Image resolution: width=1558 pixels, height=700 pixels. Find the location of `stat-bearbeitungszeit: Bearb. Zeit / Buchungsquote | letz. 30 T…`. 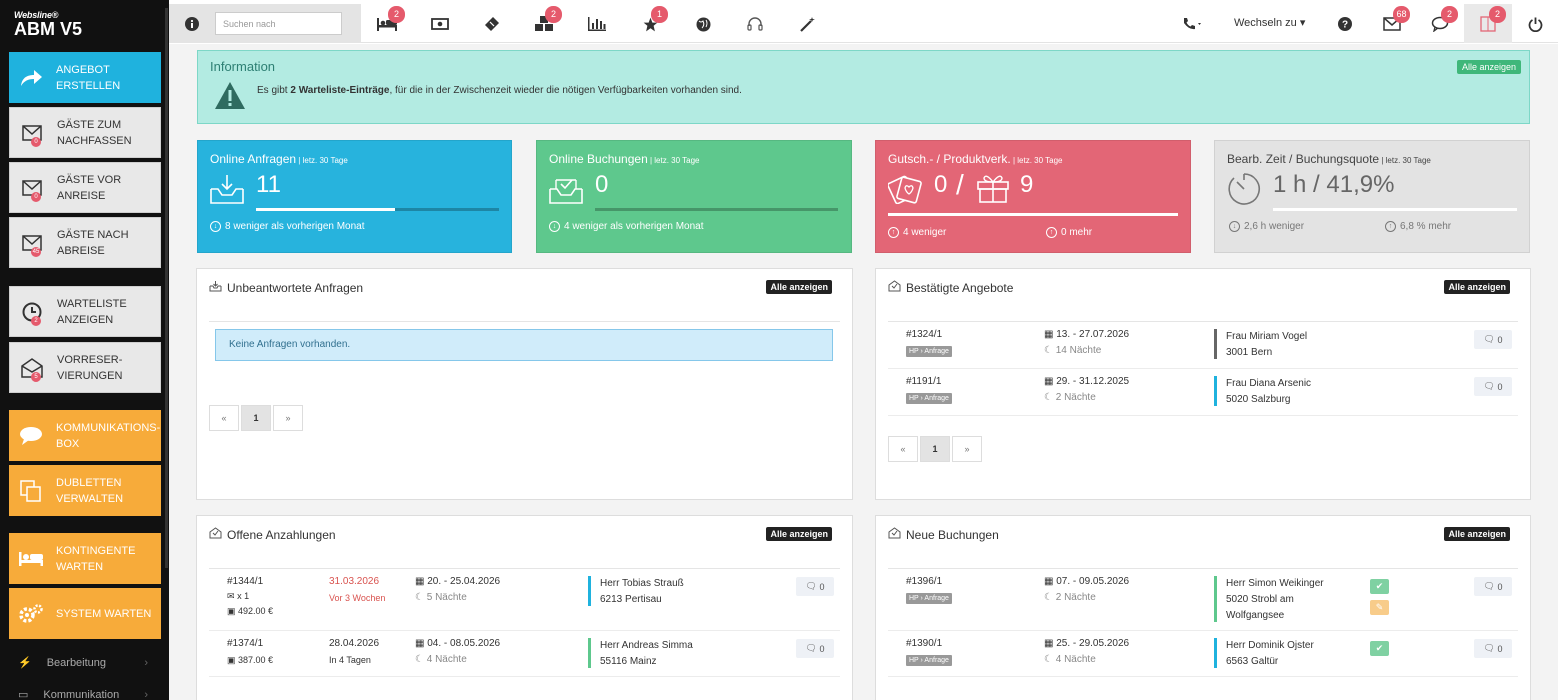

stat-bearbeitungszeit: Bearb. Zeit / Buchungsquote | letz. 30 T… is located at coordinates (1372, 196).